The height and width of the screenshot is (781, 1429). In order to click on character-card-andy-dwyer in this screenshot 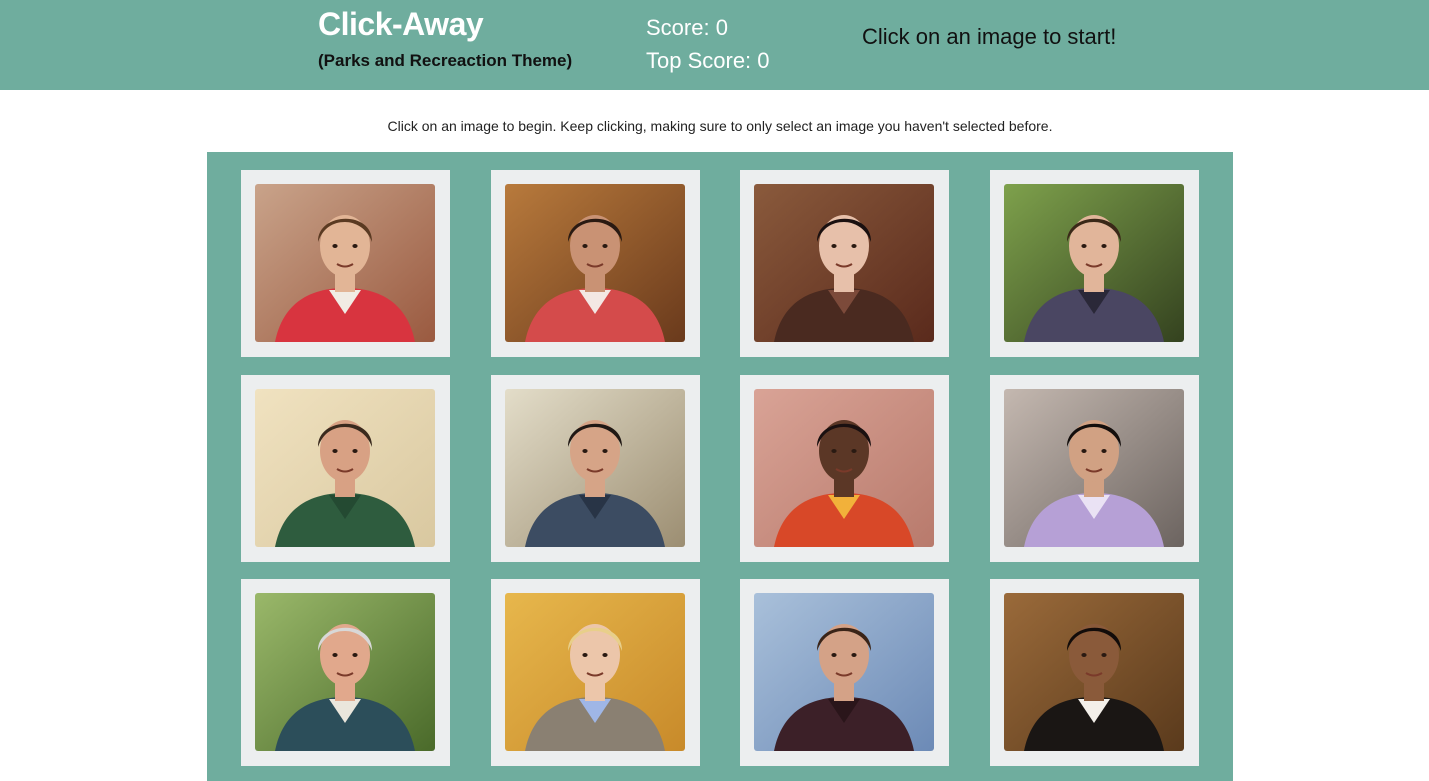, I will do `click(345, 263)`.